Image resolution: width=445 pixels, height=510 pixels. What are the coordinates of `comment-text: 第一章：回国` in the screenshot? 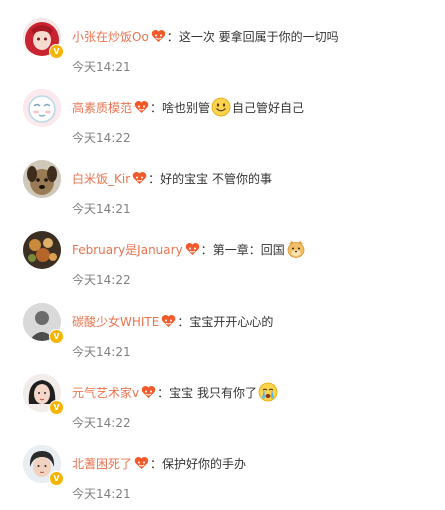 It's located at (248, 249).